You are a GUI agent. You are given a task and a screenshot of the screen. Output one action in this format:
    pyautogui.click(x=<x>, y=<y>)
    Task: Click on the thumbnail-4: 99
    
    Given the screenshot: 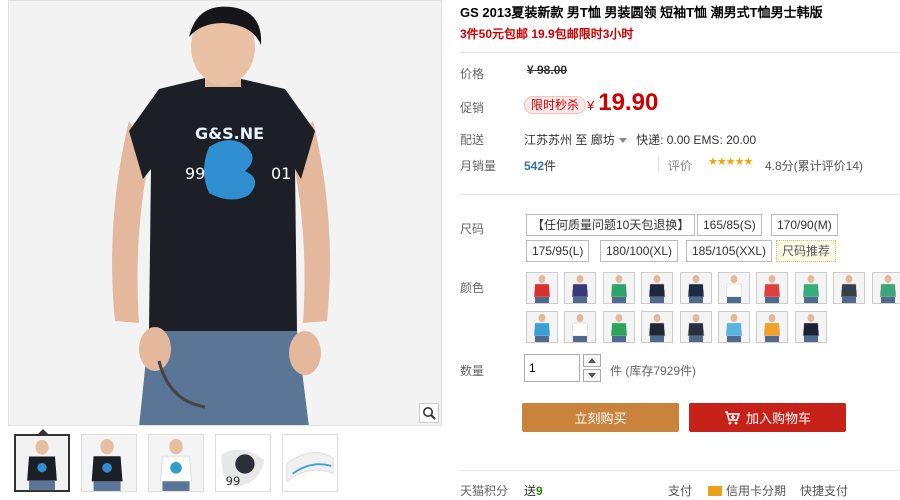 What is the action you would take?
    pyautogui.click(x=243, y=463)
    